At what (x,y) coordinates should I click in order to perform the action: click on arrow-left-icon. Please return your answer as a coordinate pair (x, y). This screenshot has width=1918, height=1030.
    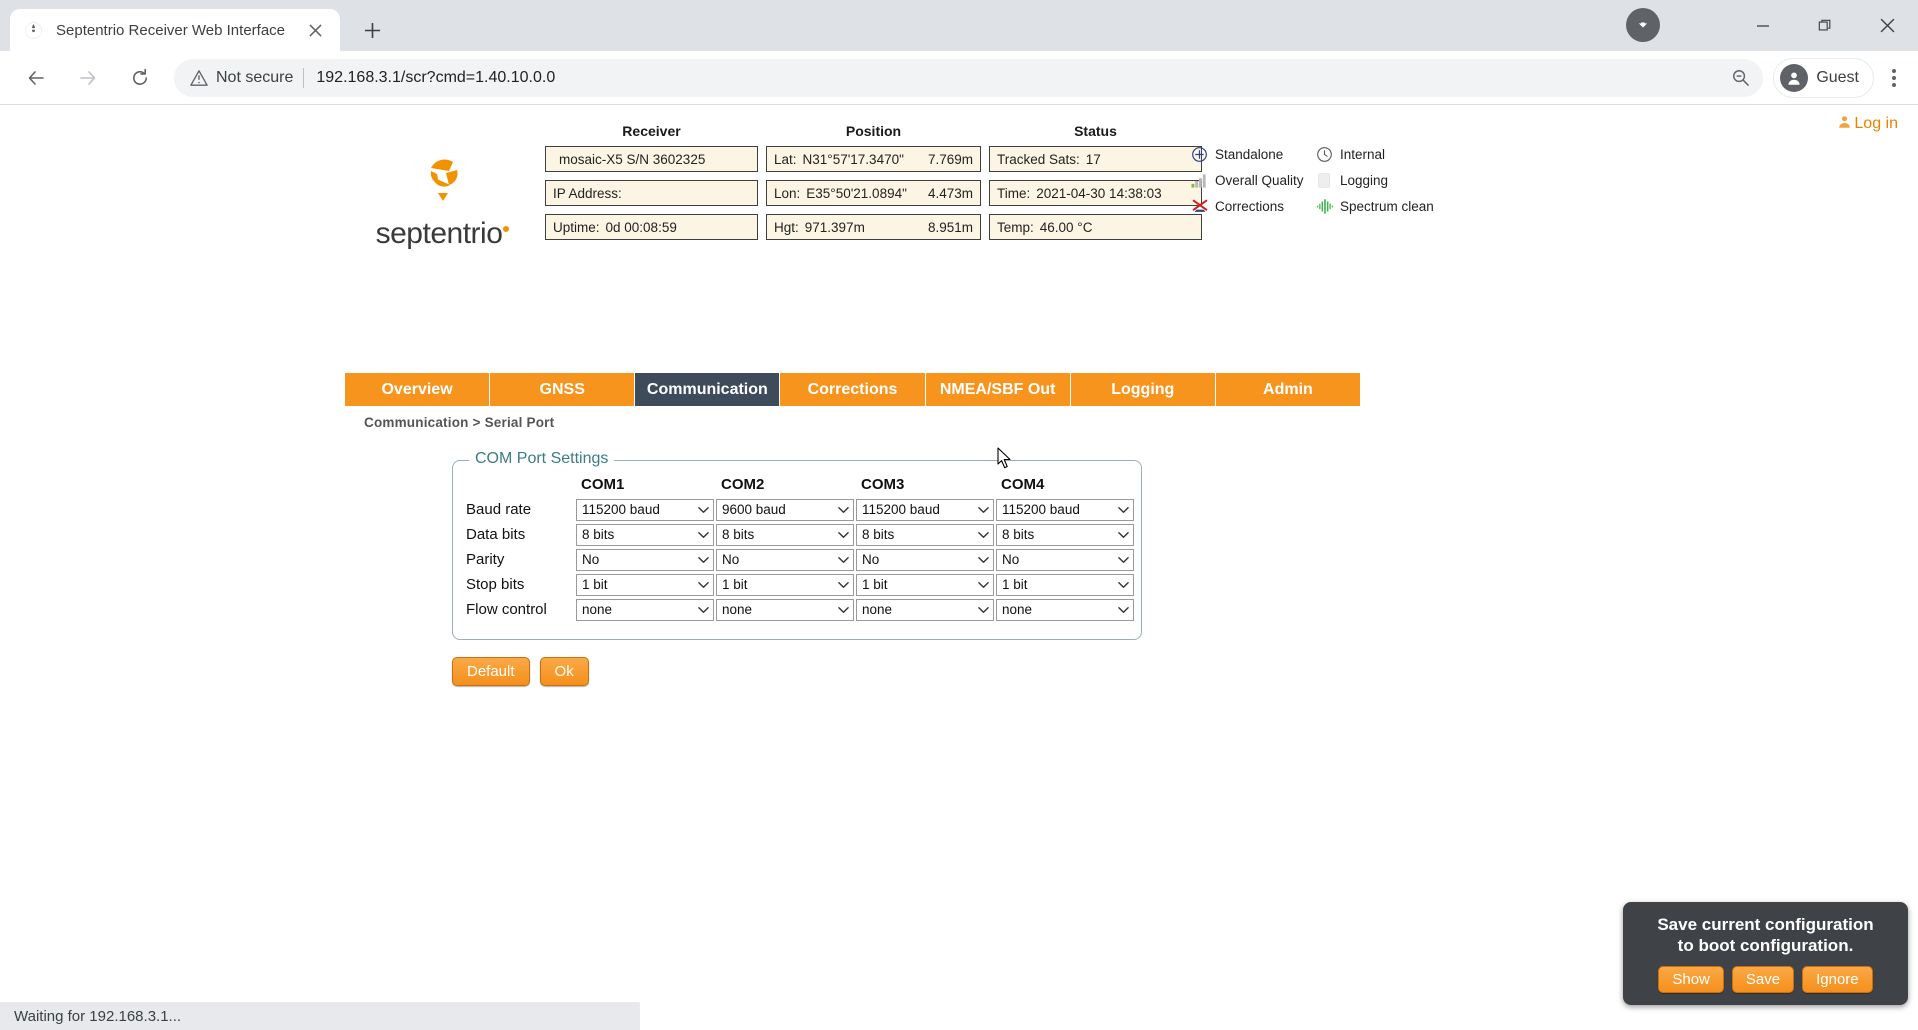
    Looking at the image, I should click on (36, 78).